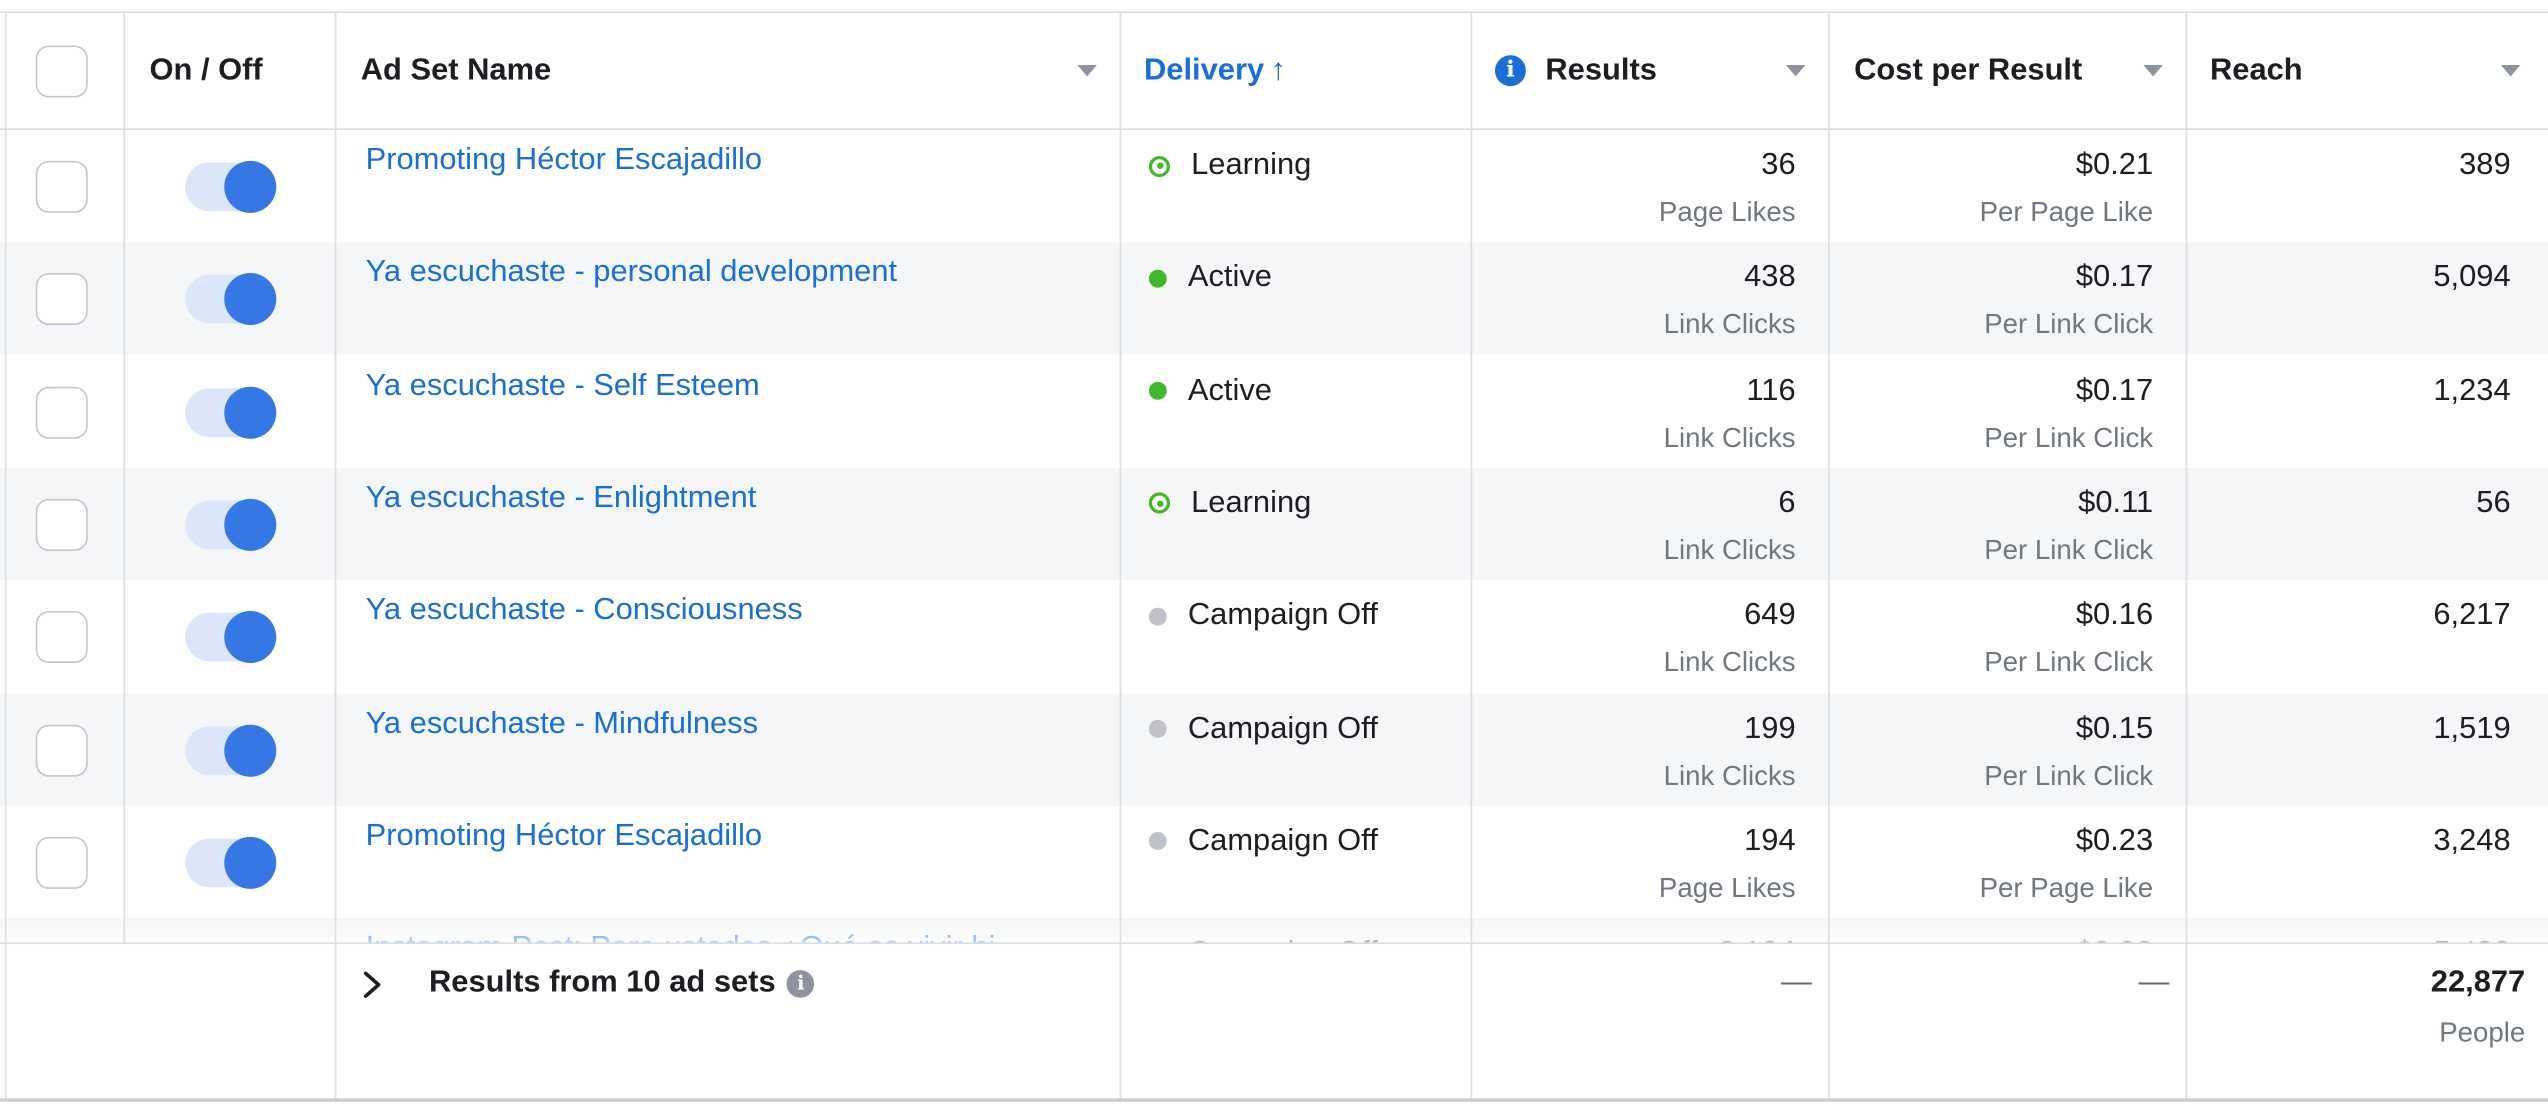 Image resolution: width=2548 pixels, height=1107 pixels. I want to click on column-header-reach: Reach, so click(2256, 70).